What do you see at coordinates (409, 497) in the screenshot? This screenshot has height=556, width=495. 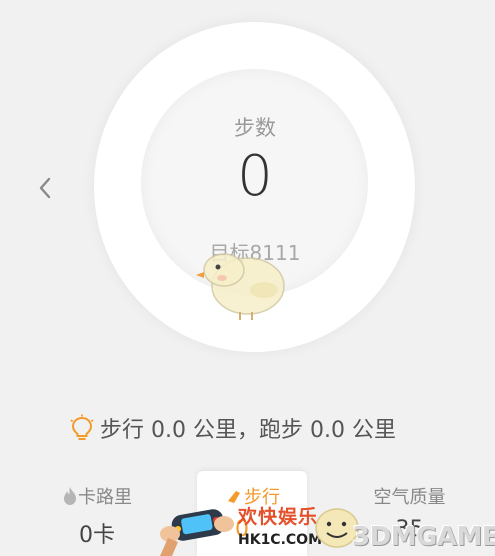 I see `stat-air-label: 空气质量` at bounding box center [409, 497].